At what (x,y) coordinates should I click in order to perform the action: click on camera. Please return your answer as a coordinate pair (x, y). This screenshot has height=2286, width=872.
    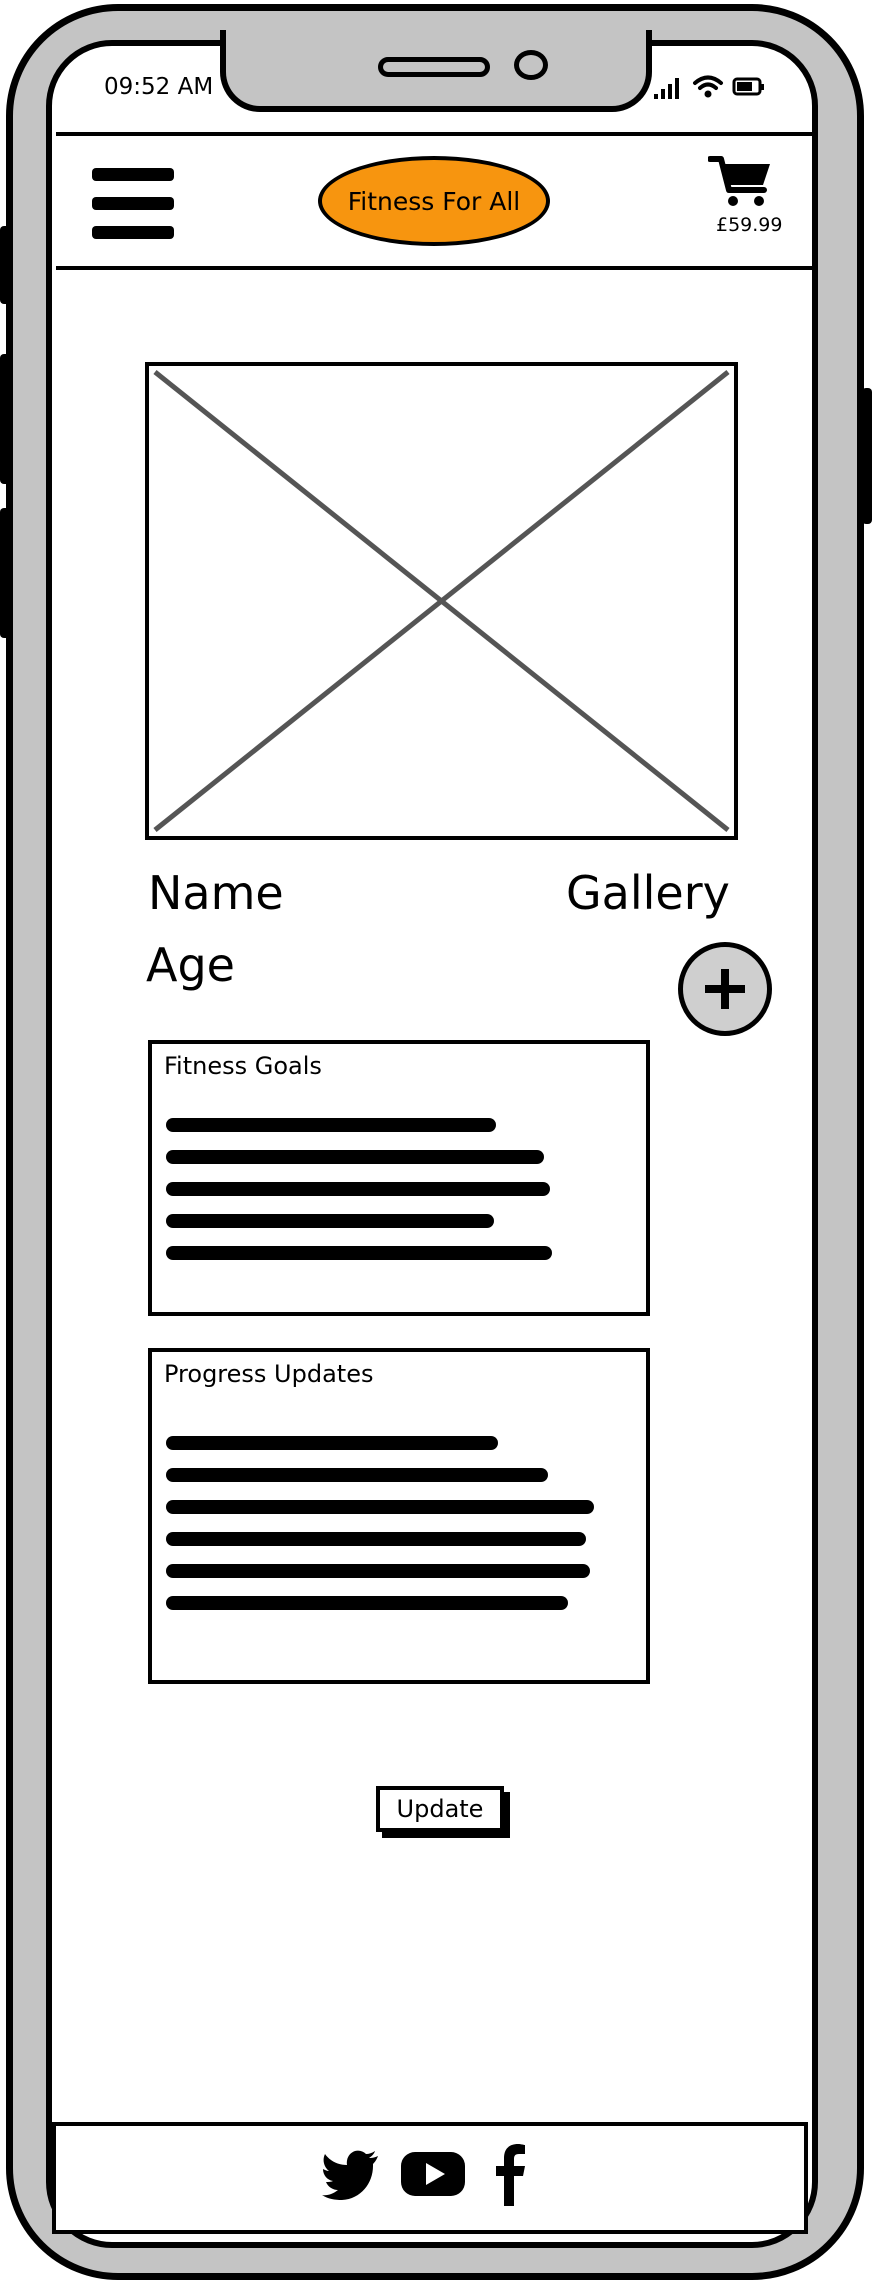
    Looking at the image, I should click on (531, 65).